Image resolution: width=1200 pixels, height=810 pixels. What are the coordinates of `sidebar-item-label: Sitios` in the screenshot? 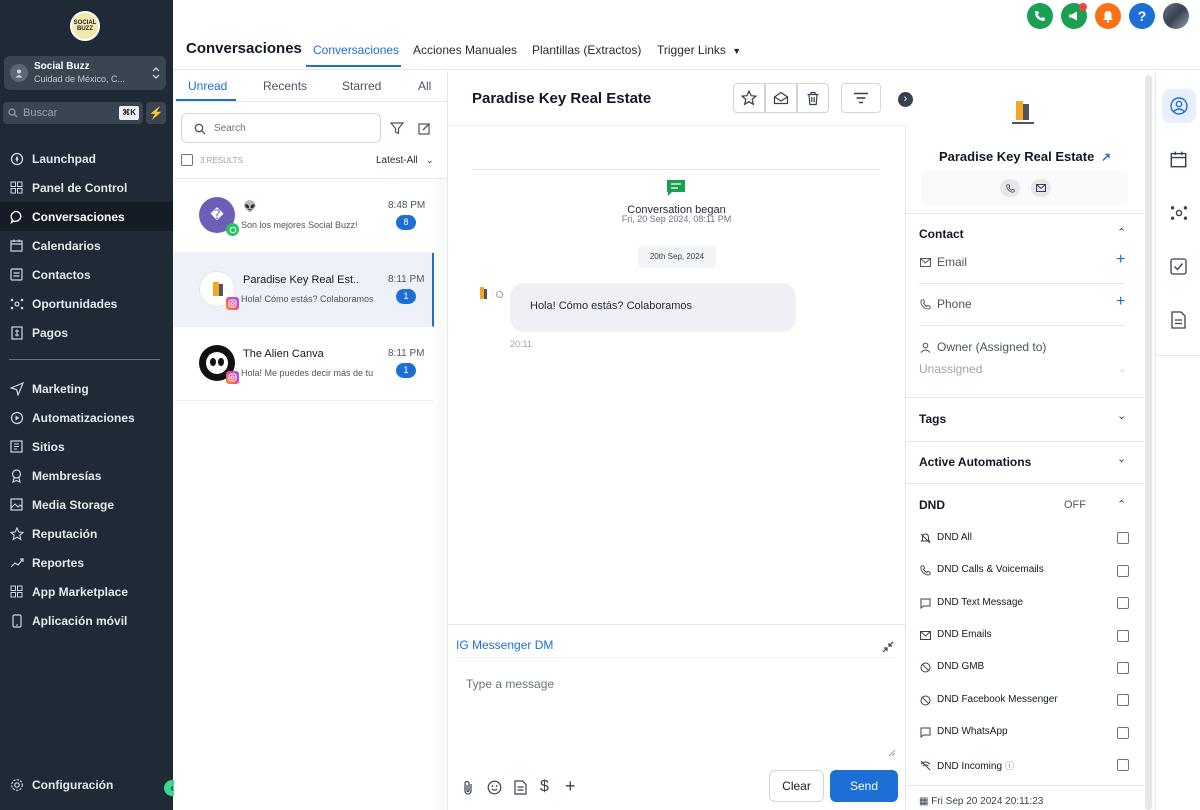 It's located at (48, 446).